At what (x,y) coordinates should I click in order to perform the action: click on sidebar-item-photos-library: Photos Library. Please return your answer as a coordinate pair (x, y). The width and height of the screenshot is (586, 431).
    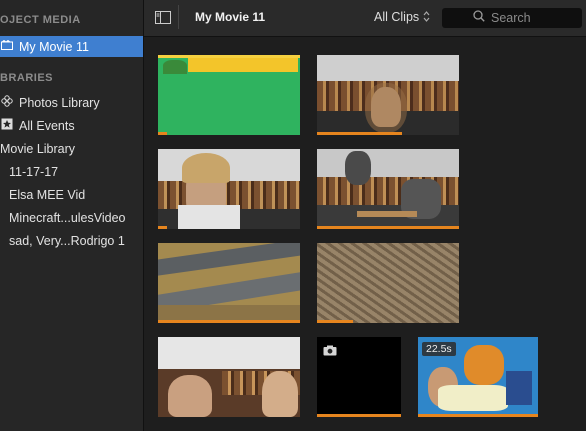
    Looking at the image, I should click on (71, 102).